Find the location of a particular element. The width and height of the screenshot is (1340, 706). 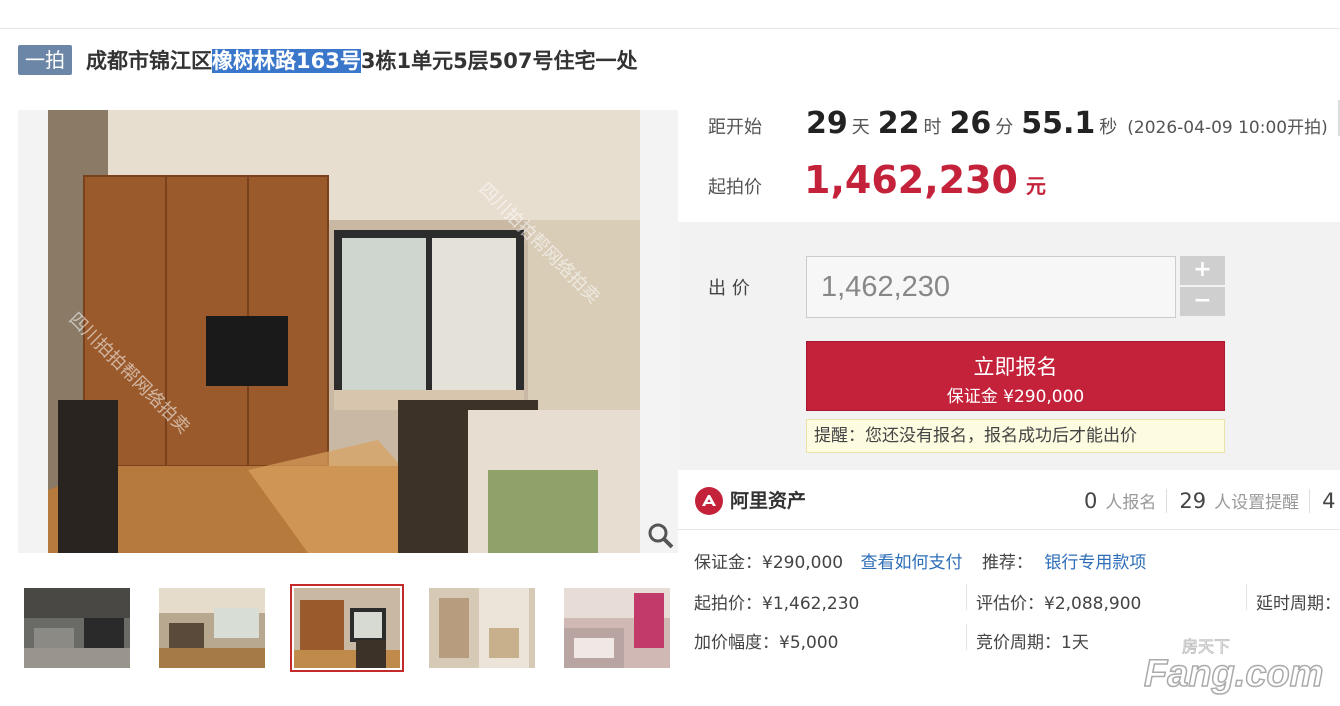

how-to-pay-link: 查看如何支付 is located at coordinates (912, 563).